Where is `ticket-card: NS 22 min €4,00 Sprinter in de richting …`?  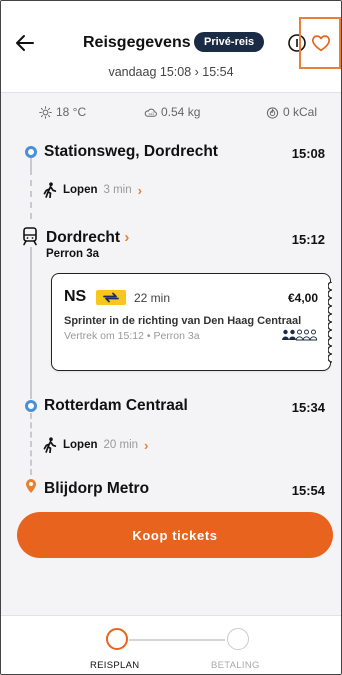 ticket-card: NS 22 min €4,00 Sprinter in de richting … is located at coordinates (192, 322).